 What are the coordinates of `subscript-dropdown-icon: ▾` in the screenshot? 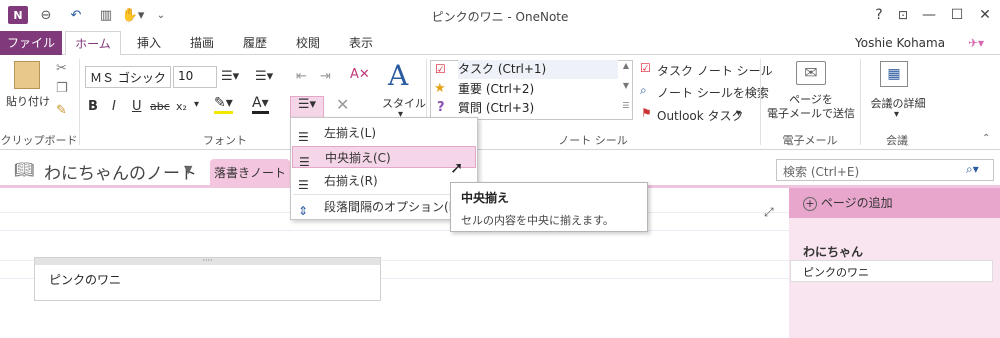 It's located at (196, 104).